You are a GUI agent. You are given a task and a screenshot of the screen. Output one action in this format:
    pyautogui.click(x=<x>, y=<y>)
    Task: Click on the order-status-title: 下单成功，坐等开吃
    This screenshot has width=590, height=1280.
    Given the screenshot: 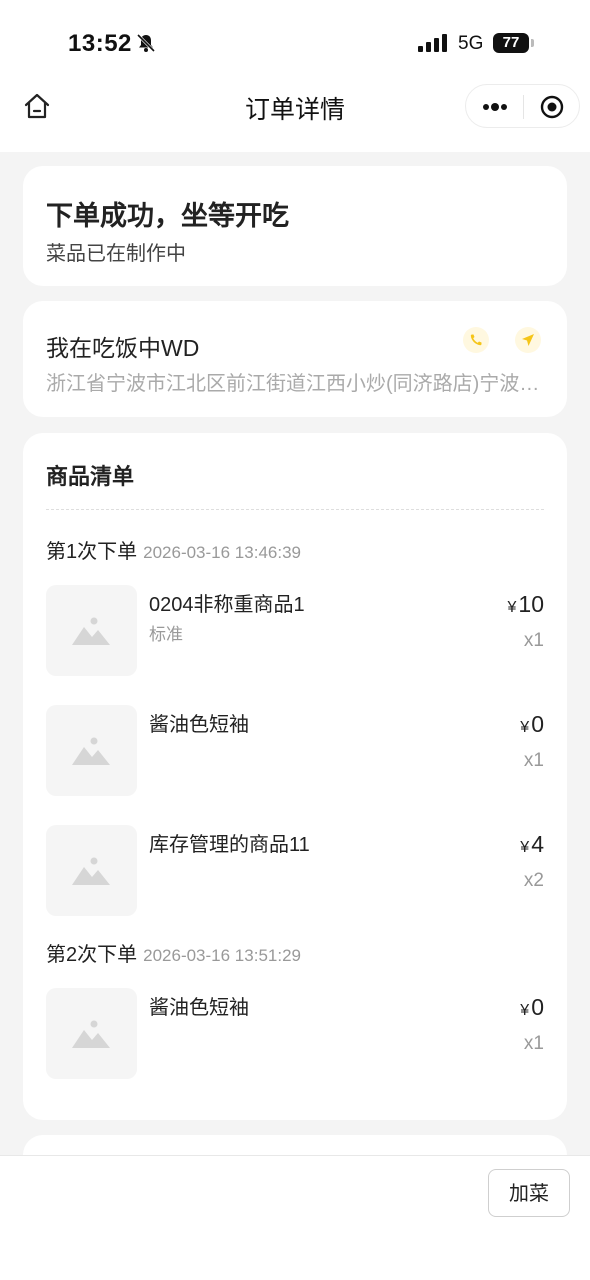 What is the action you would take?
    pyautogui.click(x=167, y=216)
    